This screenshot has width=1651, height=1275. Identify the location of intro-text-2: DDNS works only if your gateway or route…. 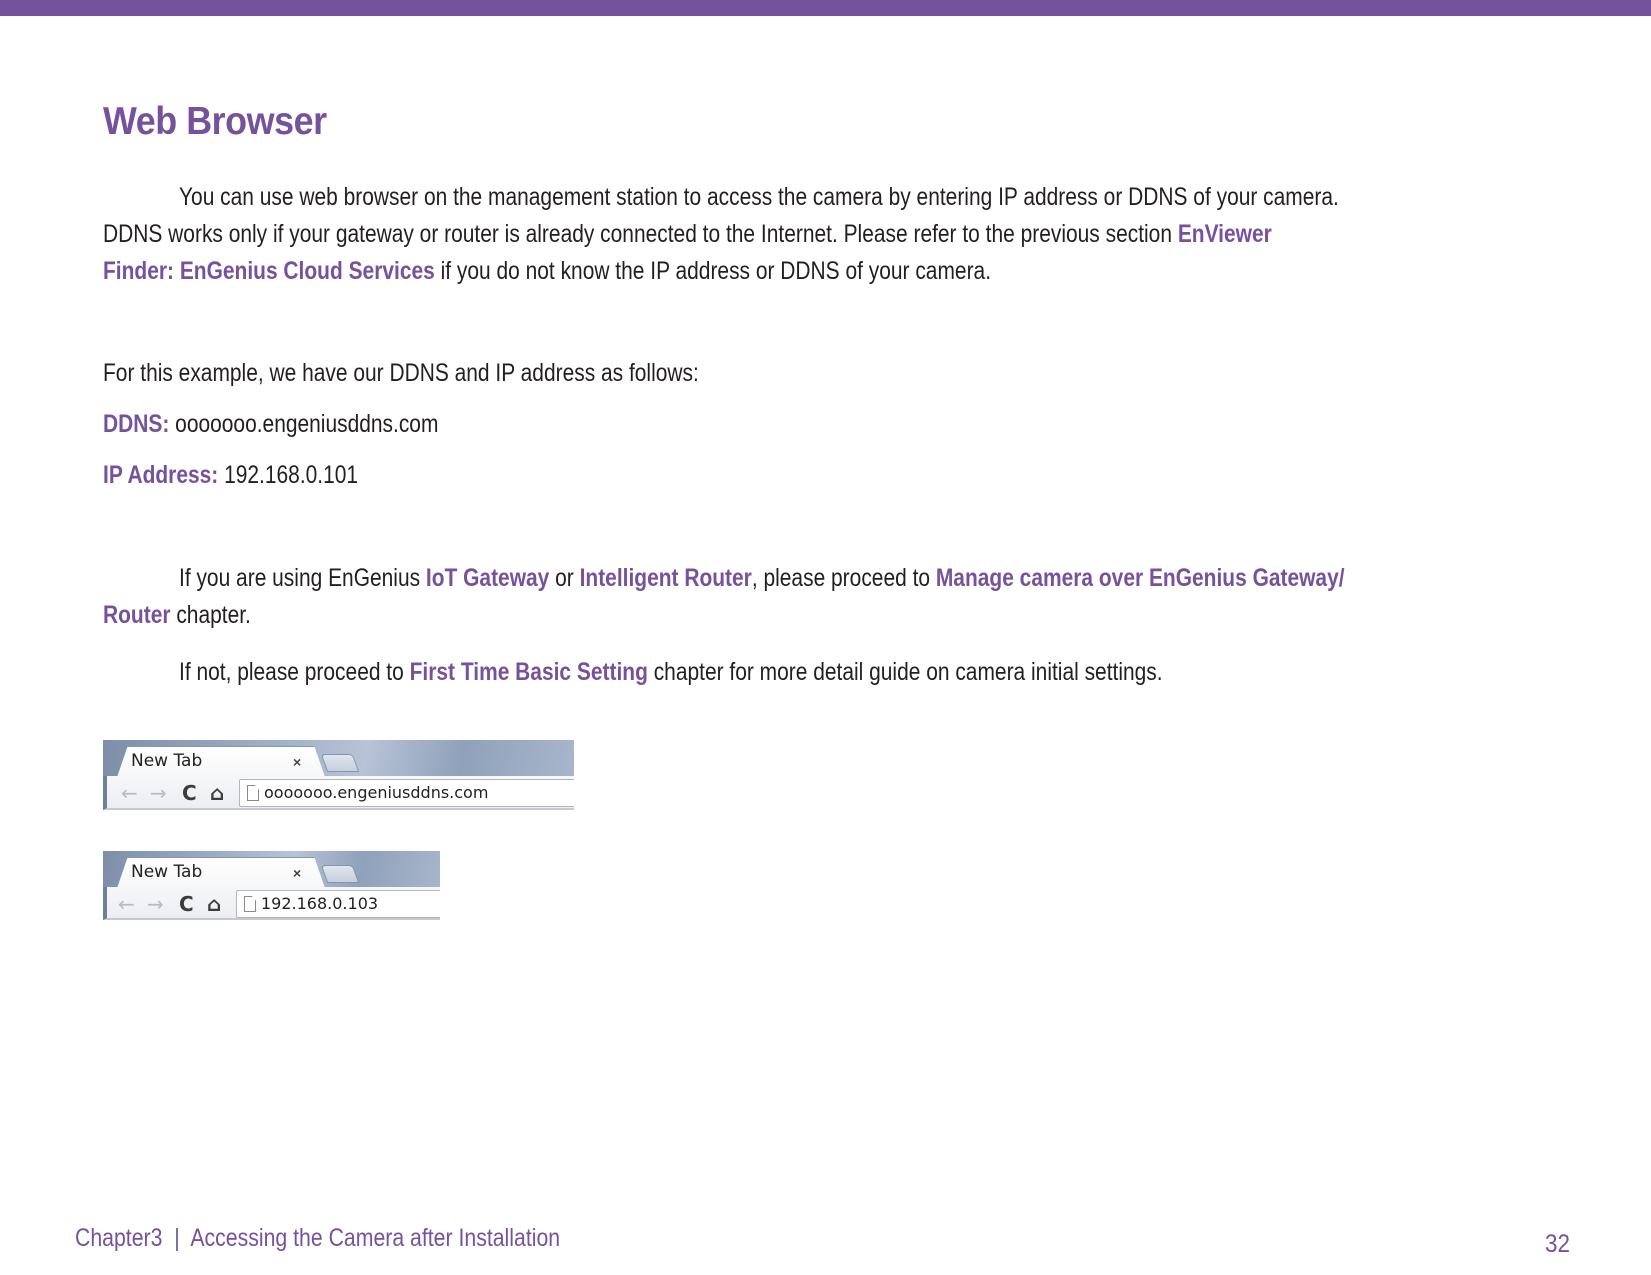
(640, 234).